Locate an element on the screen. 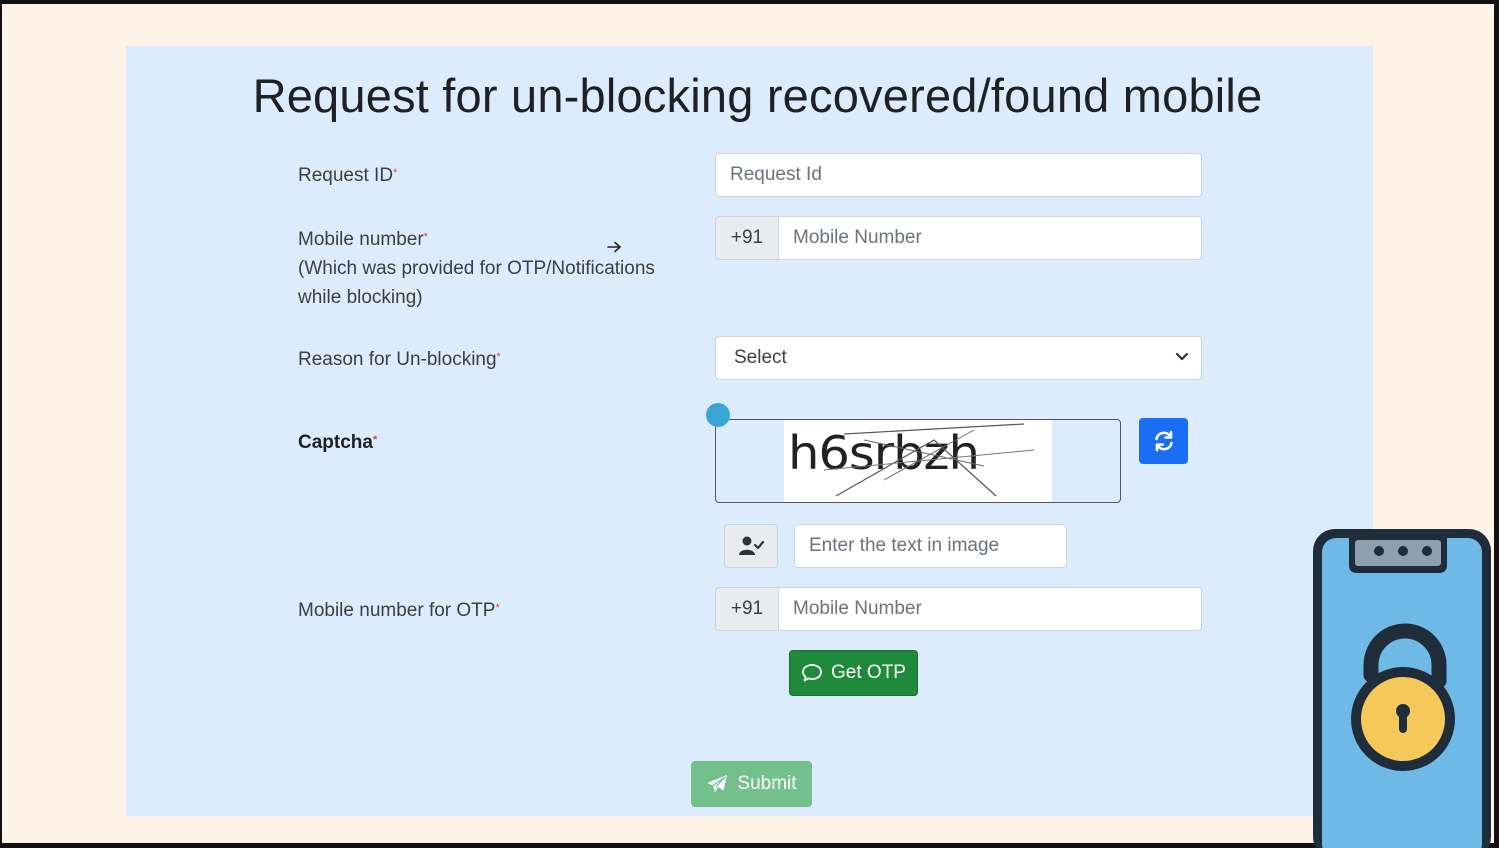 The height and width of the screenshot is (848, 1499). get-otp-label: Get OTP is located at coordinates (868, 672).